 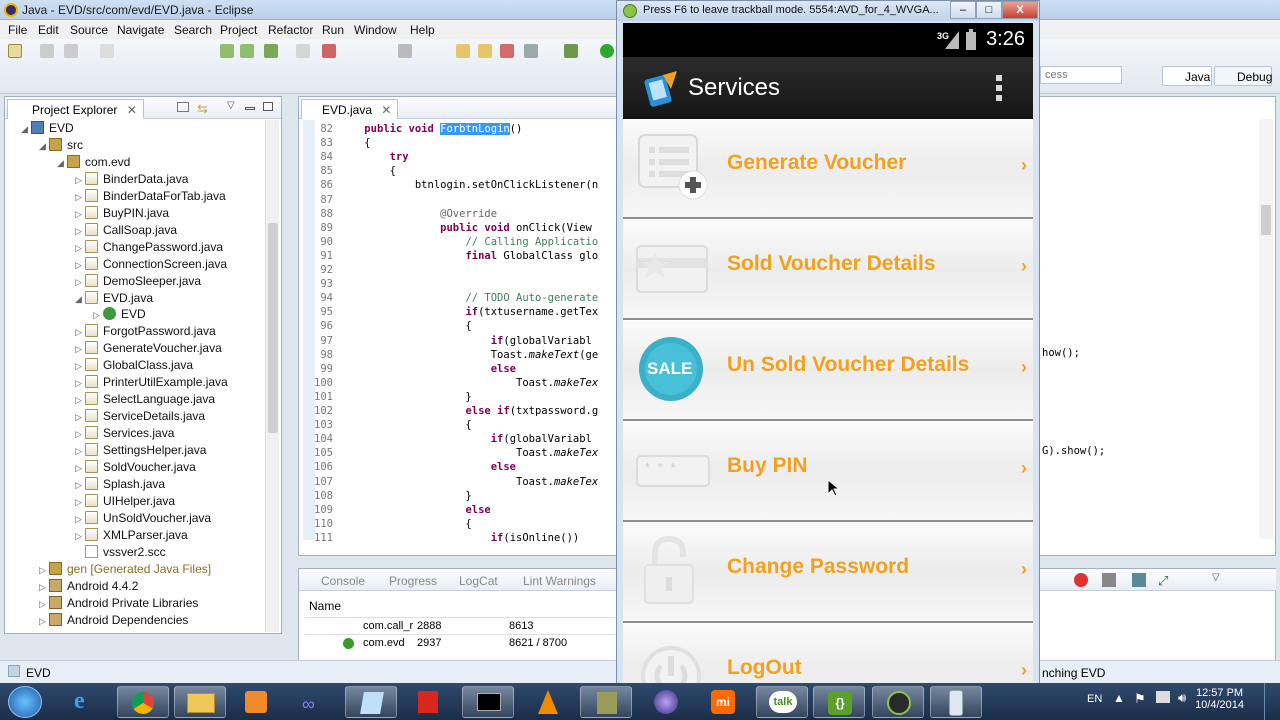 What do you see at coordinates (485, 51) in the screenshot?
I see `suspend-icon` at bounding box center [485, 51].